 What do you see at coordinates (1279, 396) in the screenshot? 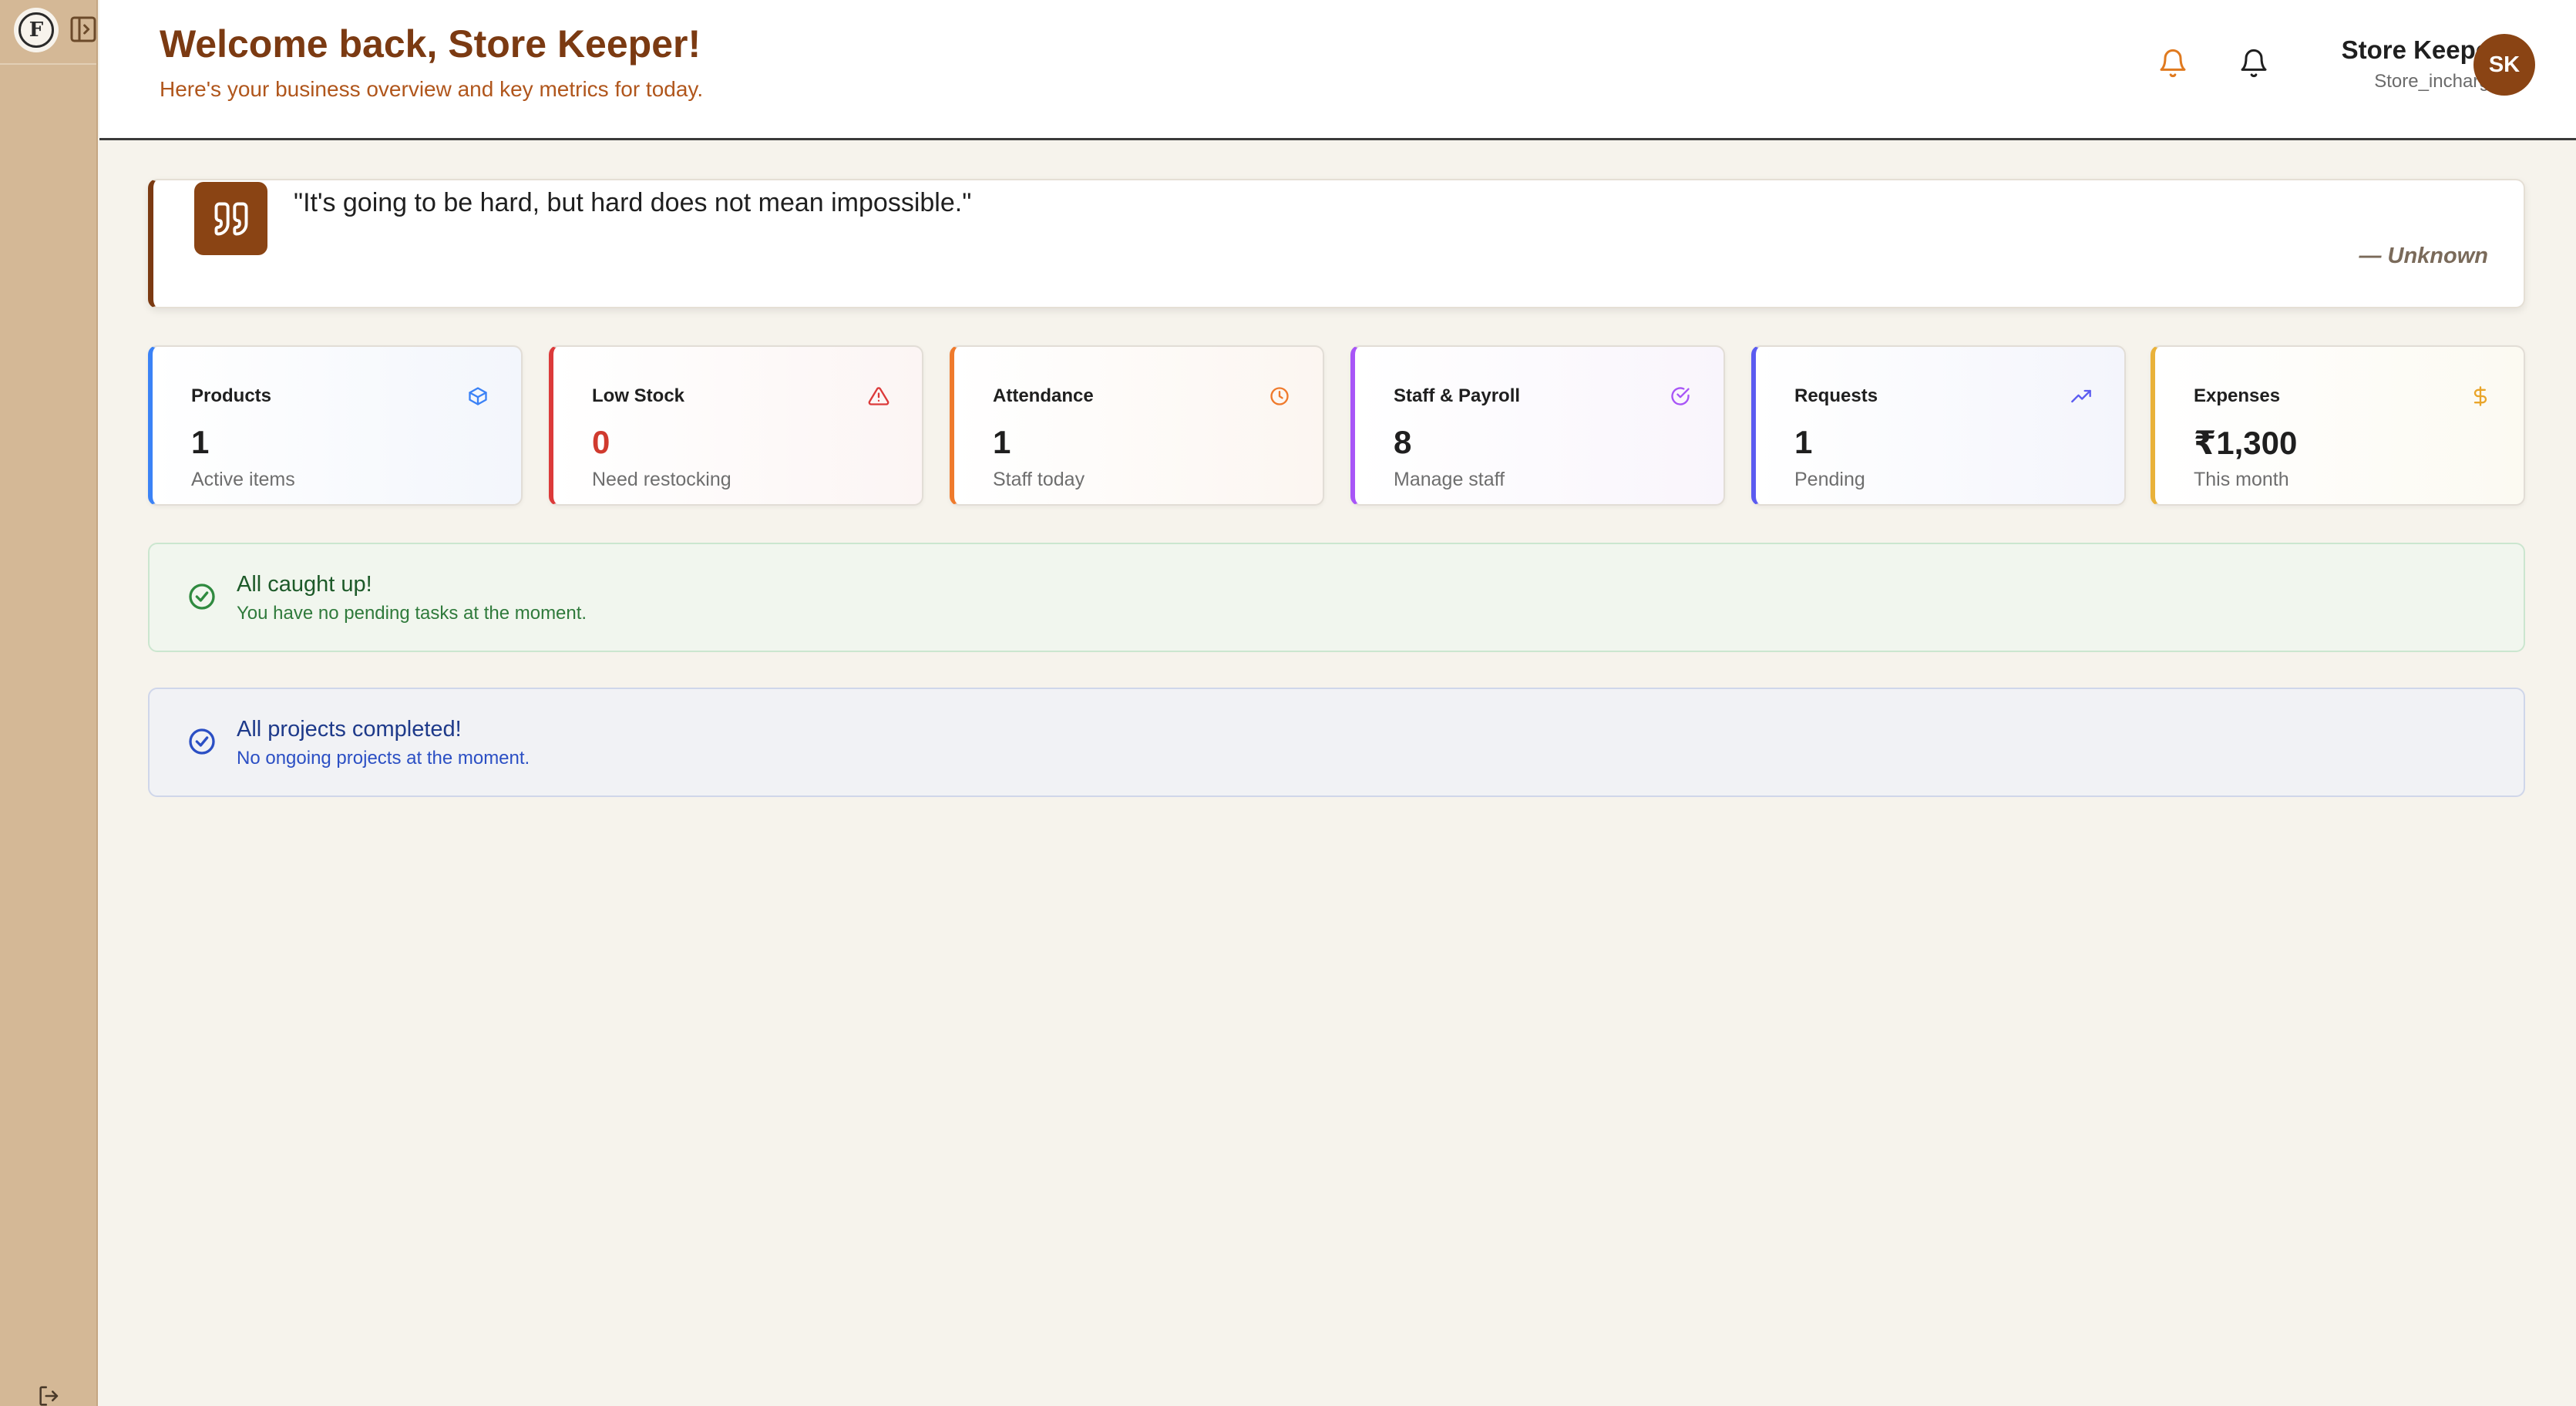
I see `clock-icon` at bounding box center [1279, 396].